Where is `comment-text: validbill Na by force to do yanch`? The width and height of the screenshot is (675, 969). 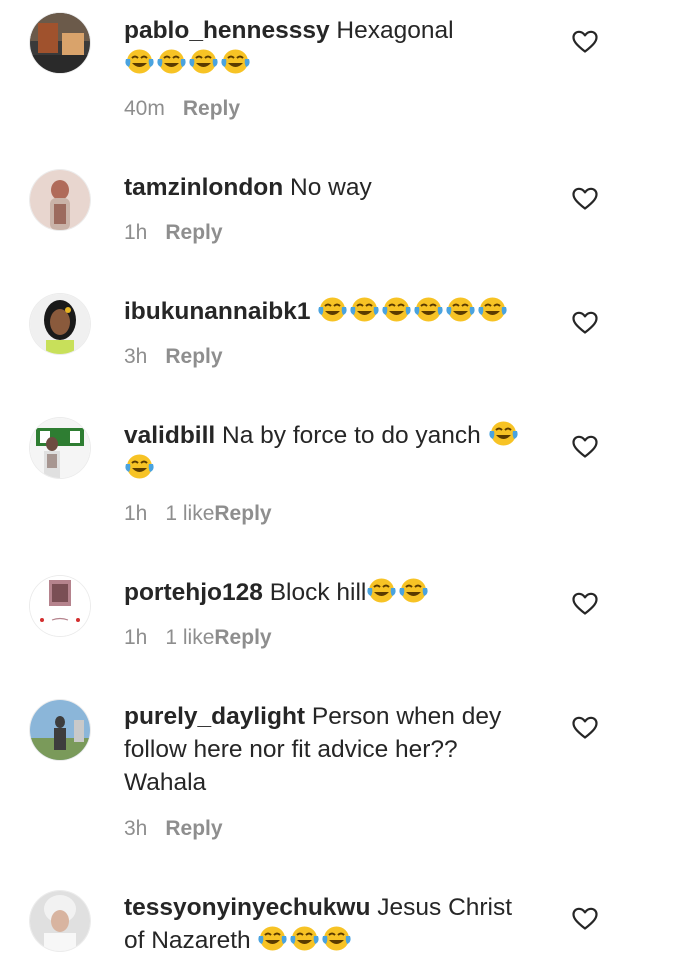
comment-text: validbill Na by force to do yanch is located at coordinates (334, 452).